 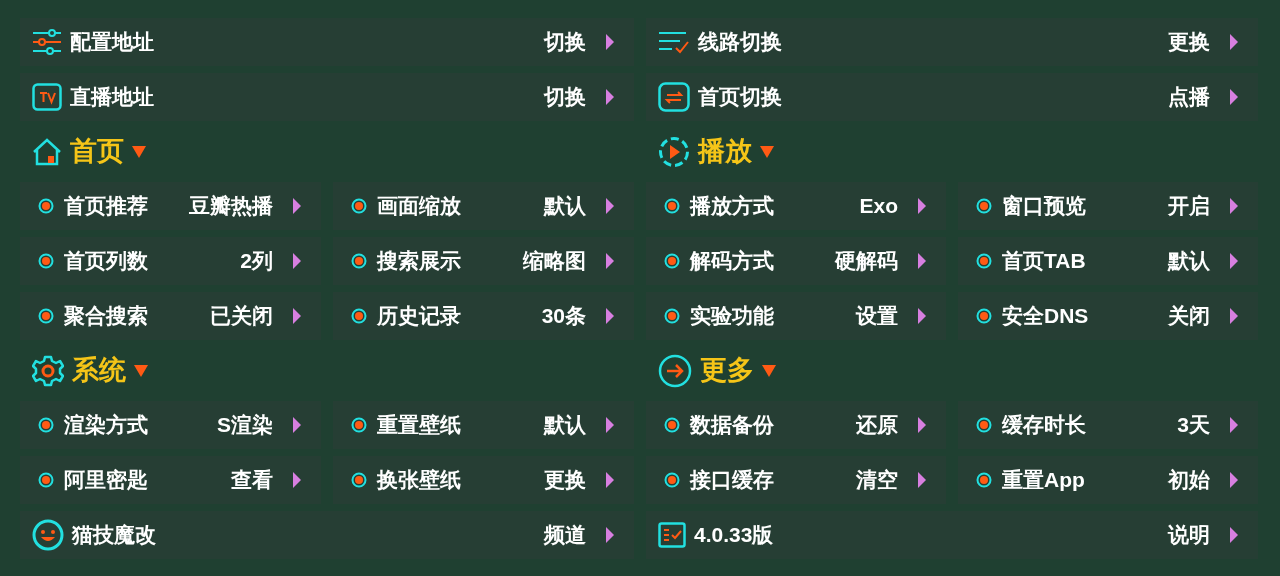 I want to click on setting-row: 数据备份 还原, so click(x=796, y=425).